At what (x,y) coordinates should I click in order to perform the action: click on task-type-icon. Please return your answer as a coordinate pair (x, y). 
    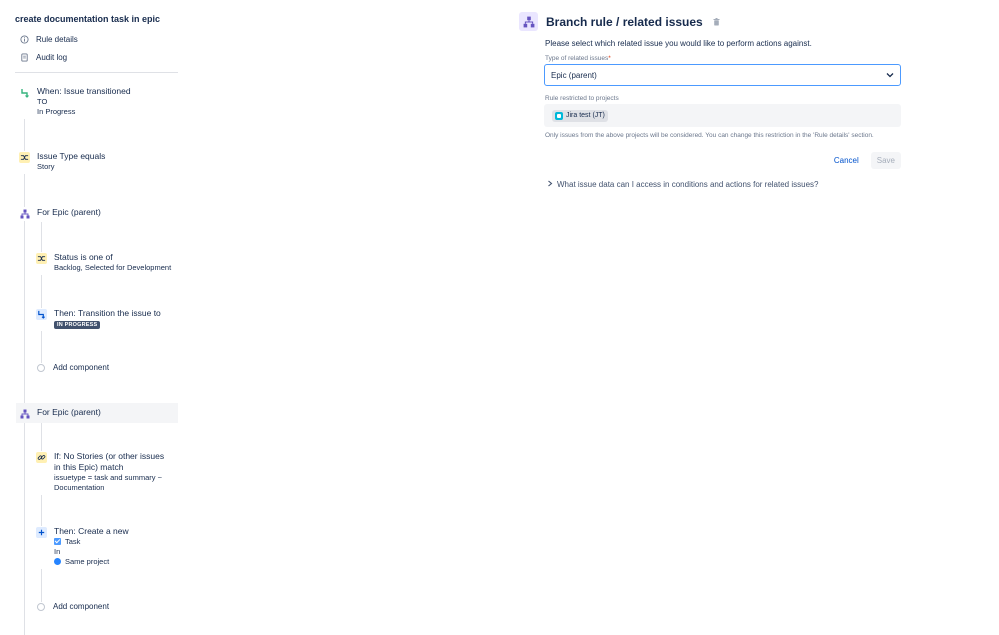
    Looking at the image, I should click on (57, 541).